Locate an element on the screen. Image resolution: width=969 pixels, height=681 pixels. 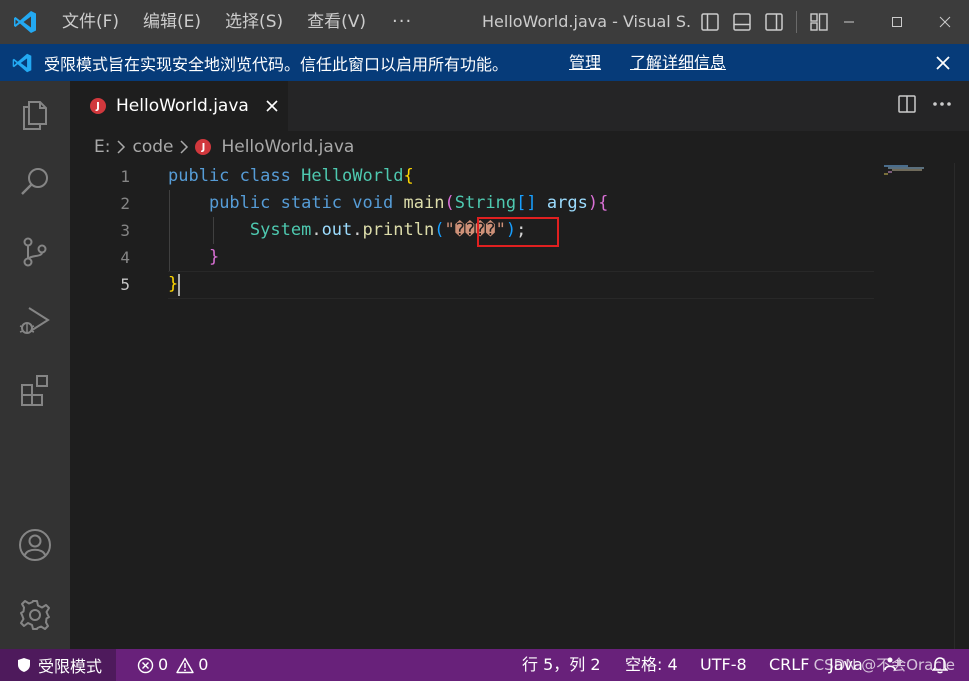
menu-more-icon: ··· is located at coordinates (402, 22).